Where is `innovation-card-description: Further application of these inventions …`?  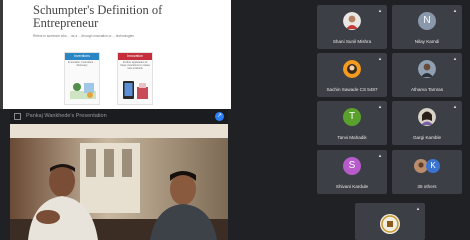
innovation-card-description: Further application of these inventions … is located at coordinates (135, 66).